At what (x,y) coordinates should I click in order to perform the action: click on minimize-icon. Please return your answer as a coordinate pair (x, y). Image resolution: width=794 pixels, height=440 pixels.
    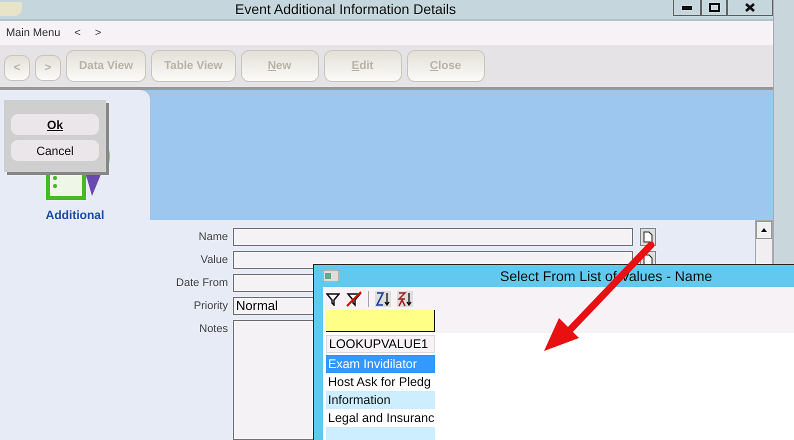
    Looking at the image, I should click on (687, 8).